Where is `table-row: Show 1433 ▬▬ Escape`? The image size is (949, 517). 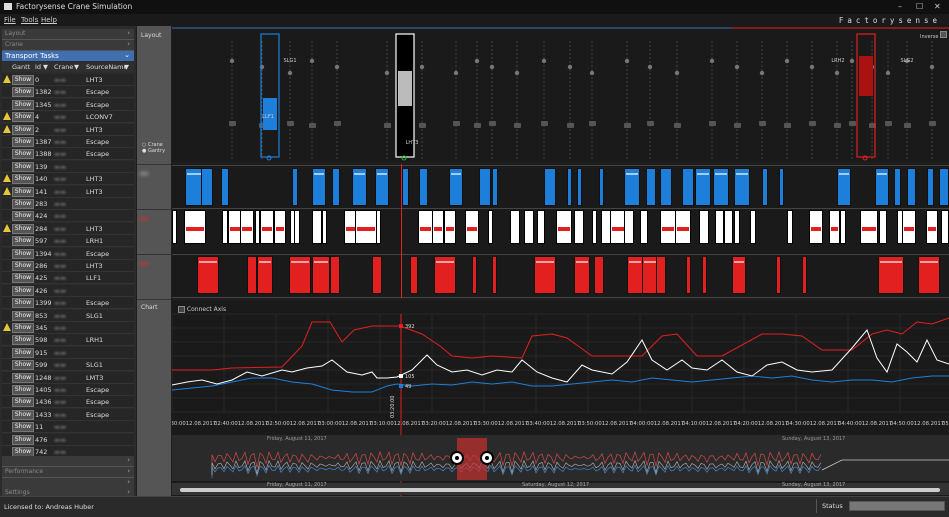 table-row: Show 1433 ▬▬ Escape is located at coordinates (68, 414).